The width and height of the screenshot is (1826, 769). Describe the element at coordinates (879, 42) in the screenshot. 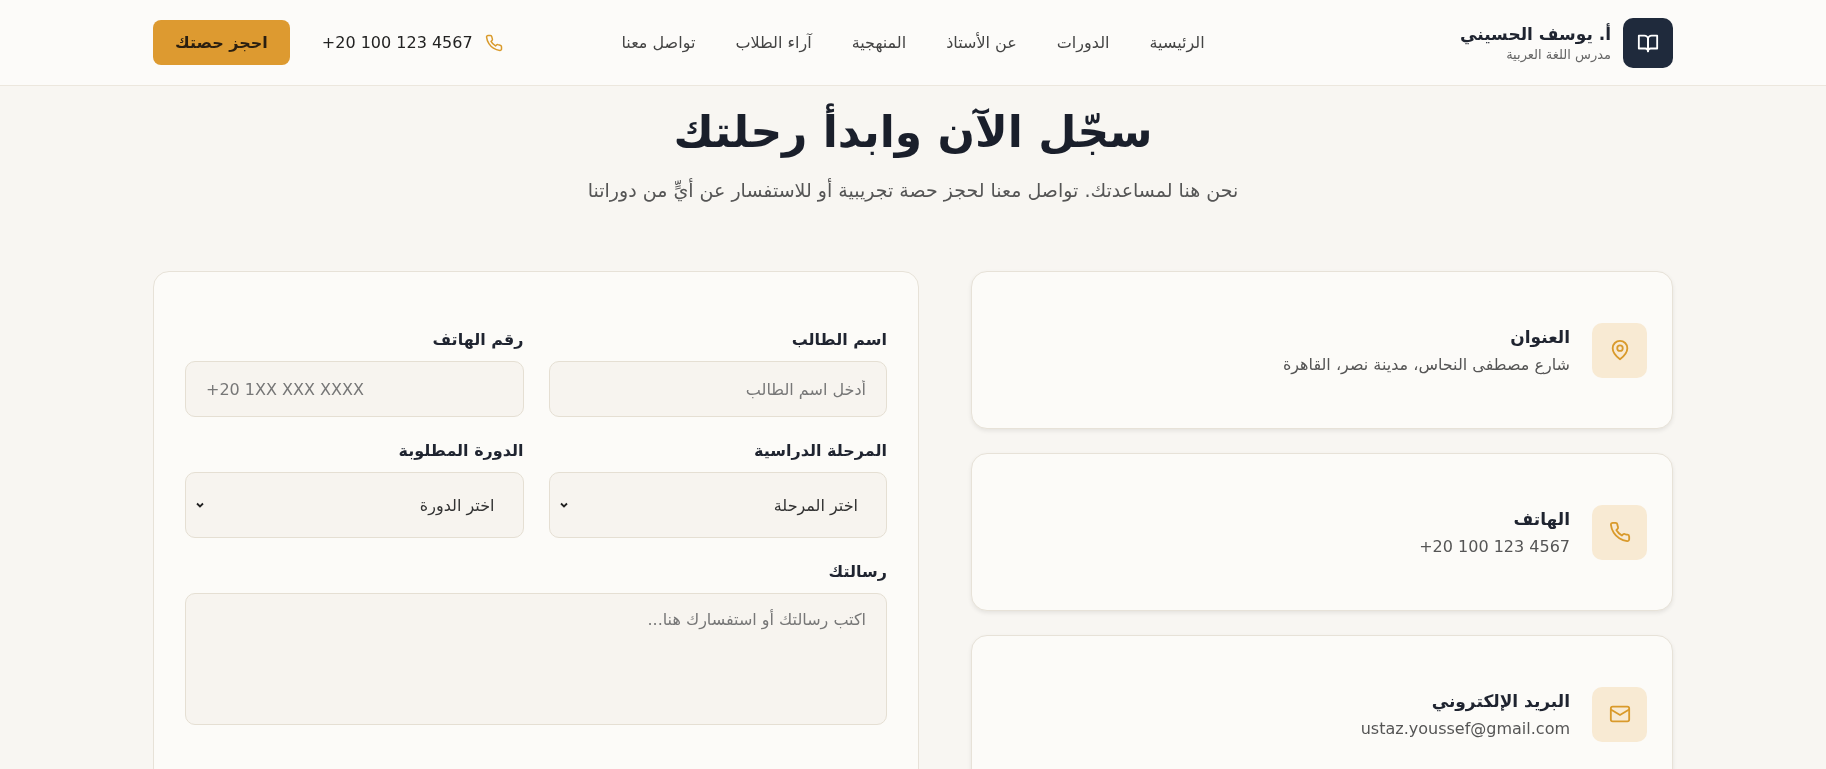

I see `nav-link: المنهجية` at that location.